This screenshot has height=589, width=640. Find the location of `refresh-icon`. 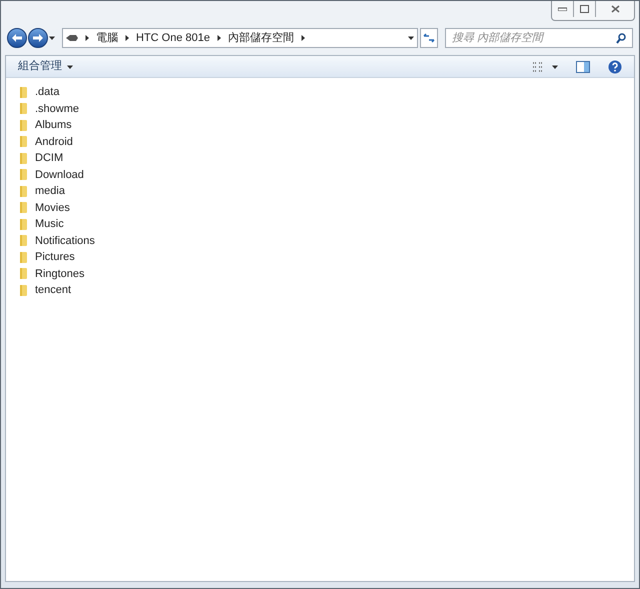

refresh-icon is located at coordinates (429, 38).